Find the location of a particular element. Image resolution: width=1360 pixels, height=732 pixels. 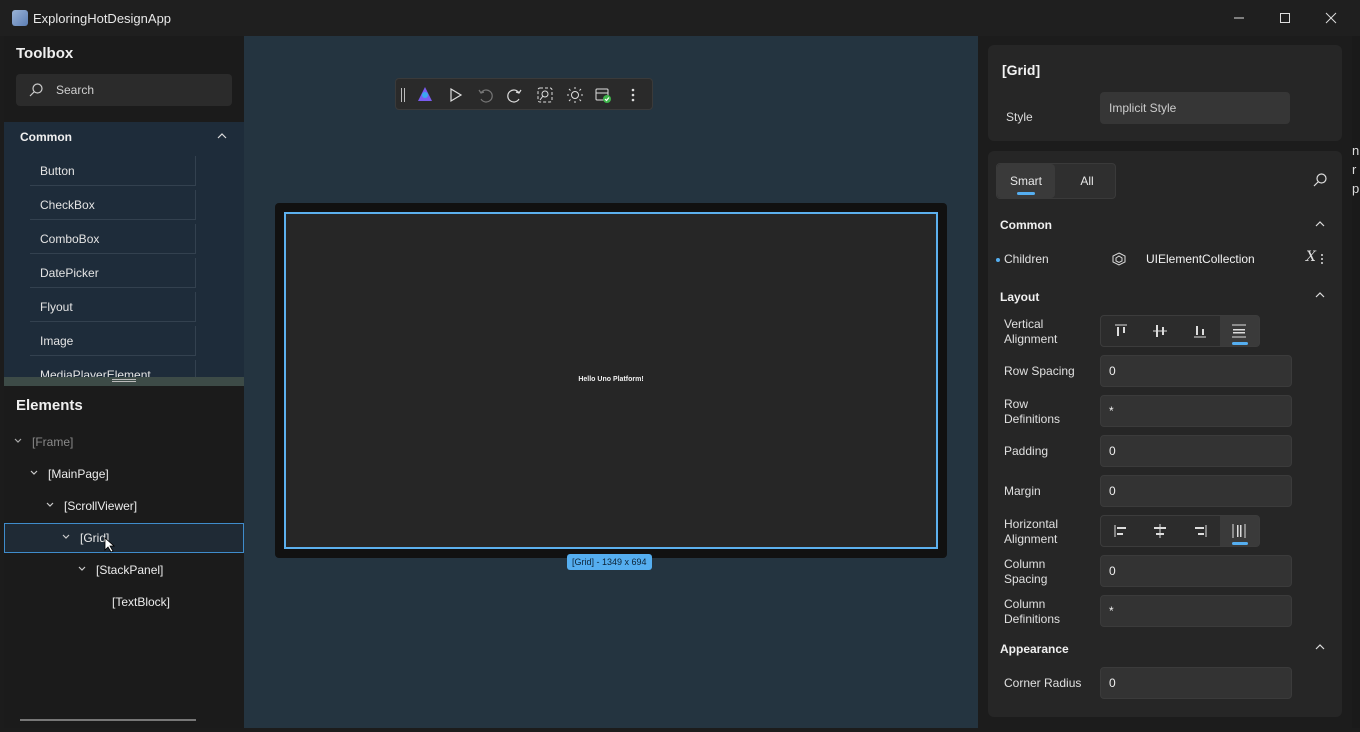

column-spacing-label: Column Spacing is located at coordinates (1026, 571).